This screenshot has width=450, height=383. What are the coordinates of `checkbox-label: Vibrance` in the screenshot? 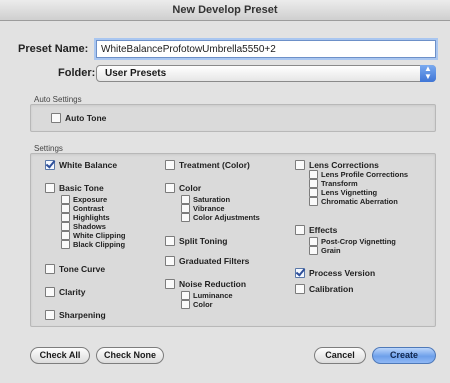 It's located at (209, 208).